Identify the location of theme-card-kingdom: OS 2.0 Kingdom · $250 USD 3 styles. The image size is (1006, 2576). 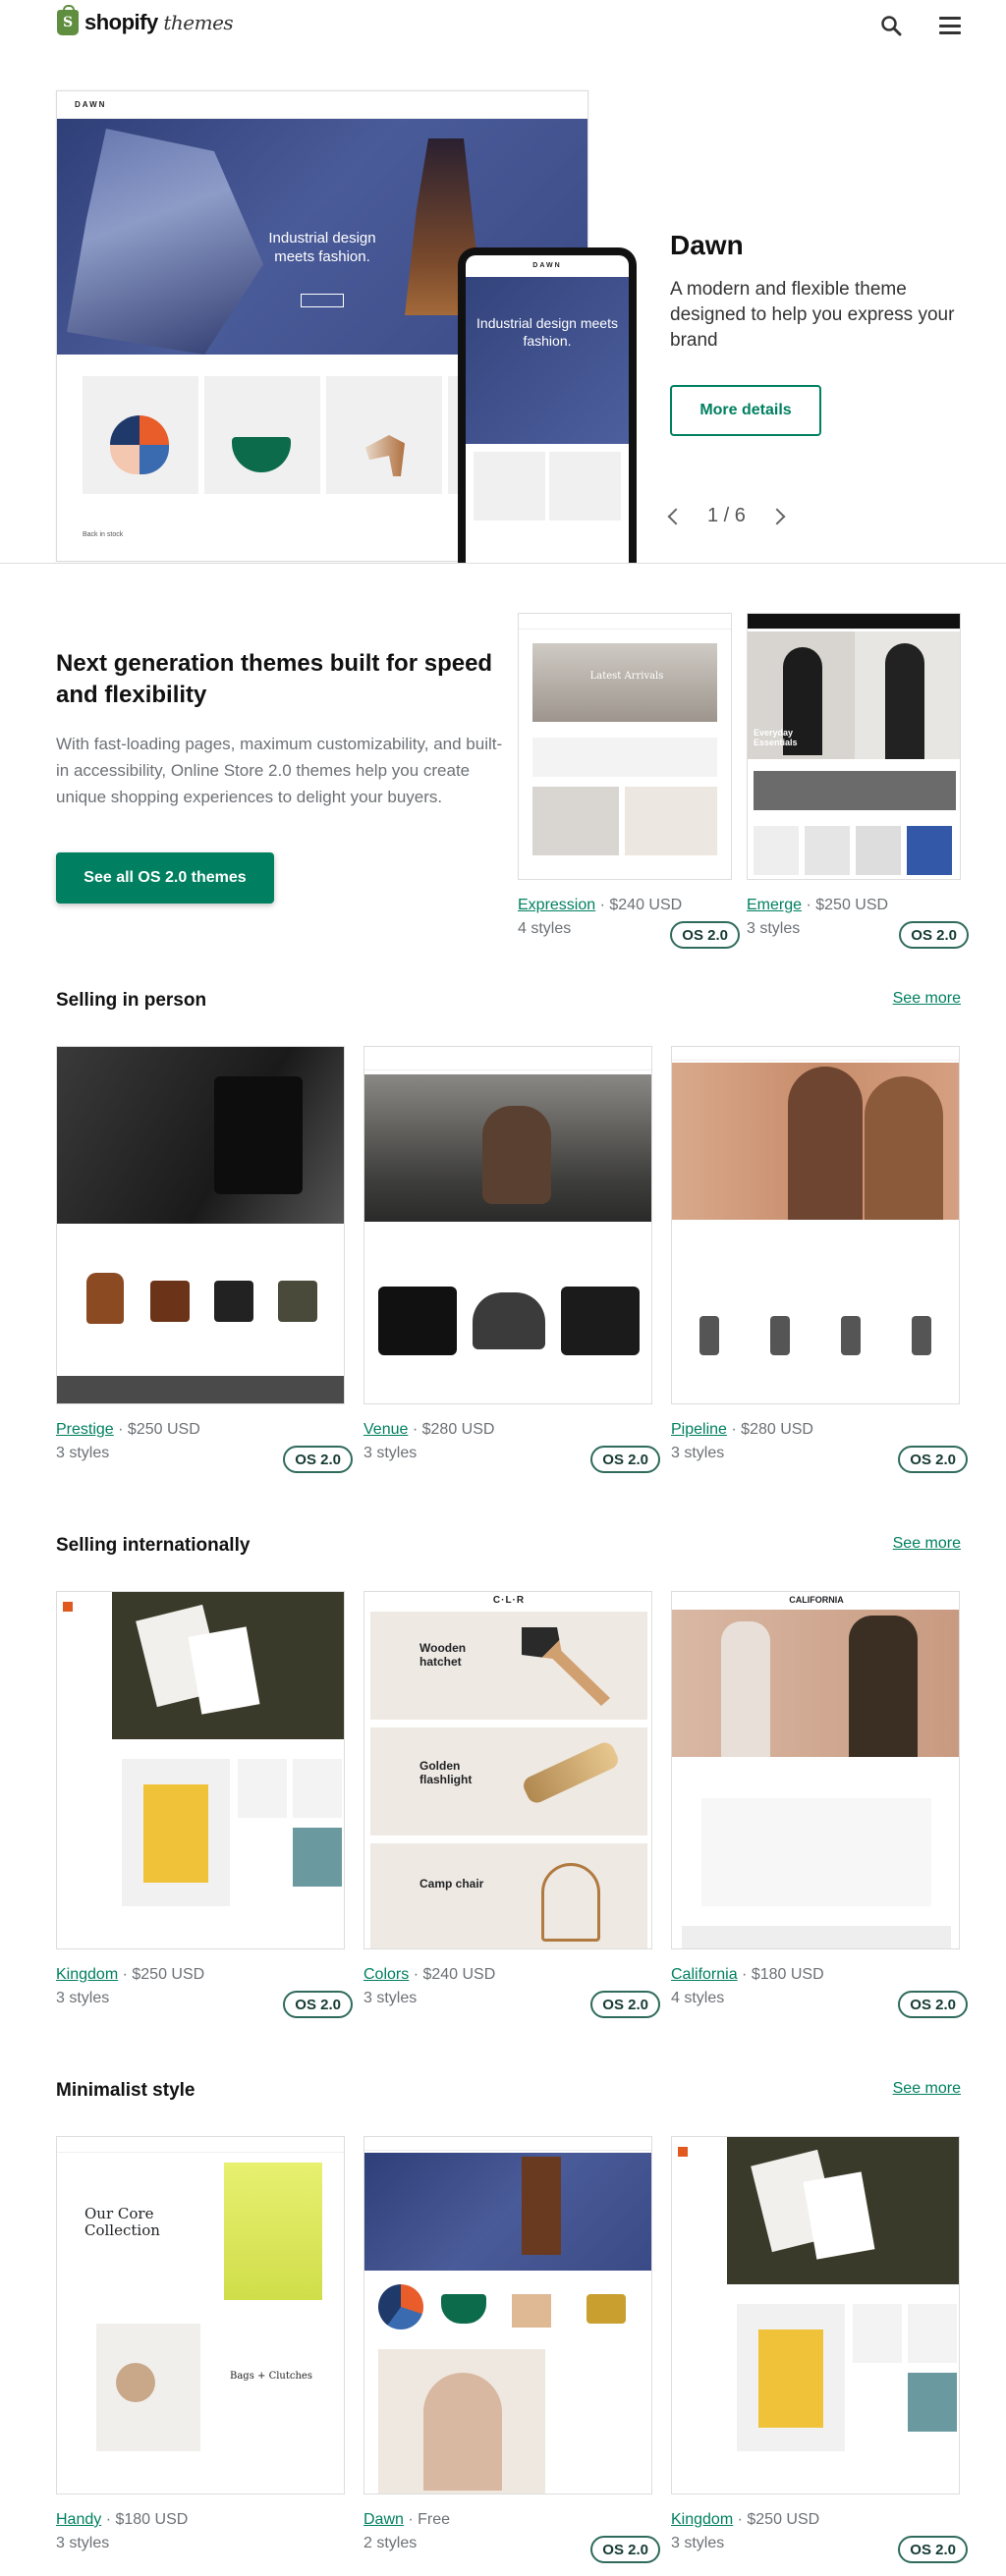
(204, 1804).